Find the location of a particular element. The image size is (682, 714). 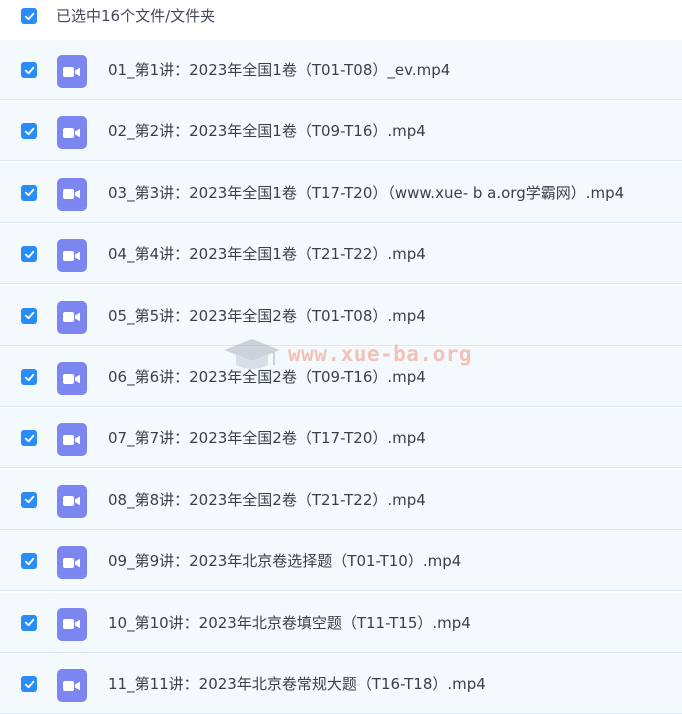

file-name: 05_第5讲：2023年全国2卷（T01-T08）.mp4 is located at coordinates (267, 316).